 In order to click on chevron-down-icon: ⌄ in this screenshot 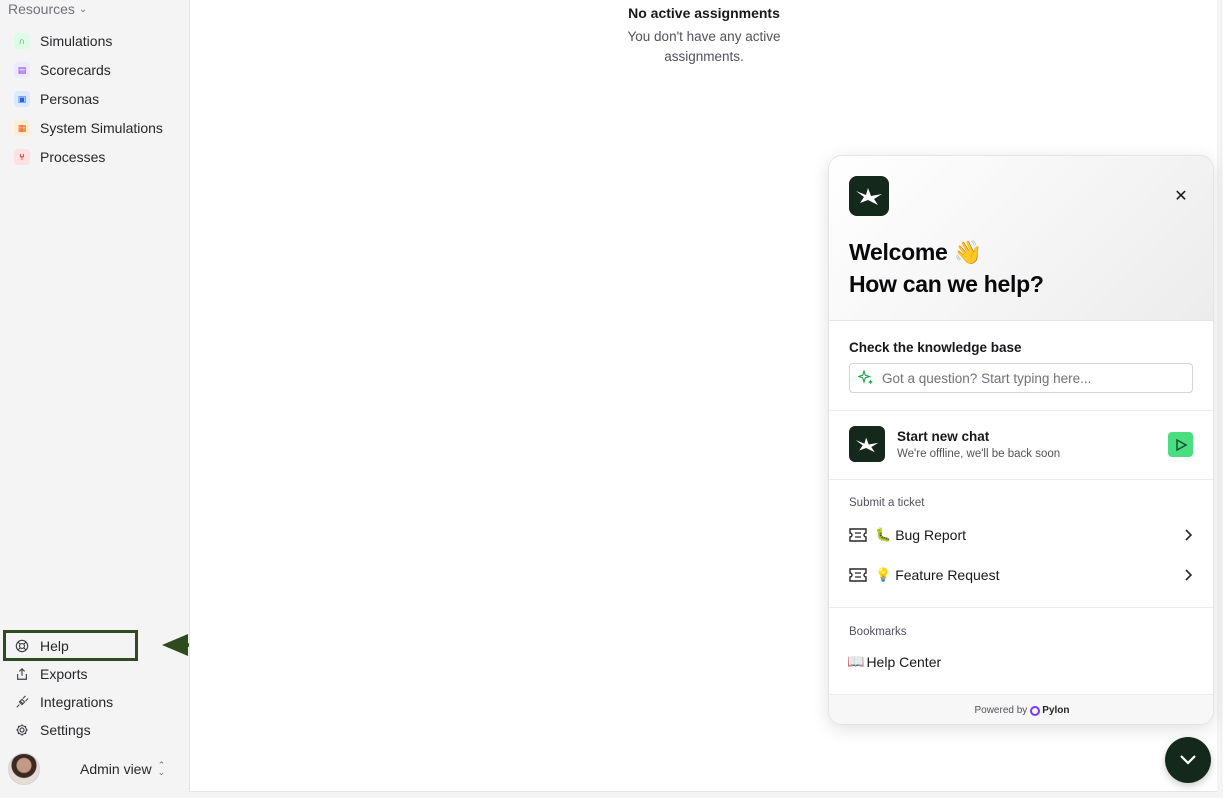, I will do `click(83, 9)`.